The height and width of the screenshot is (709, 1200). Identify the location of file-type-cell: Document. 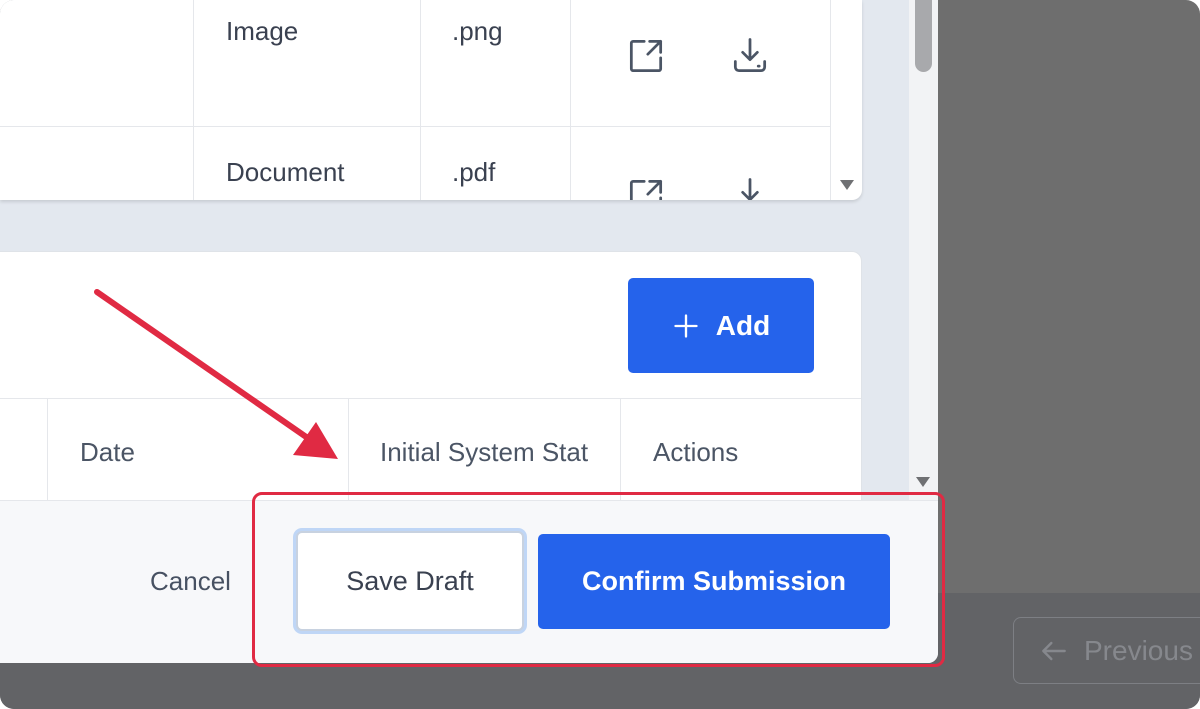
(285, 172).